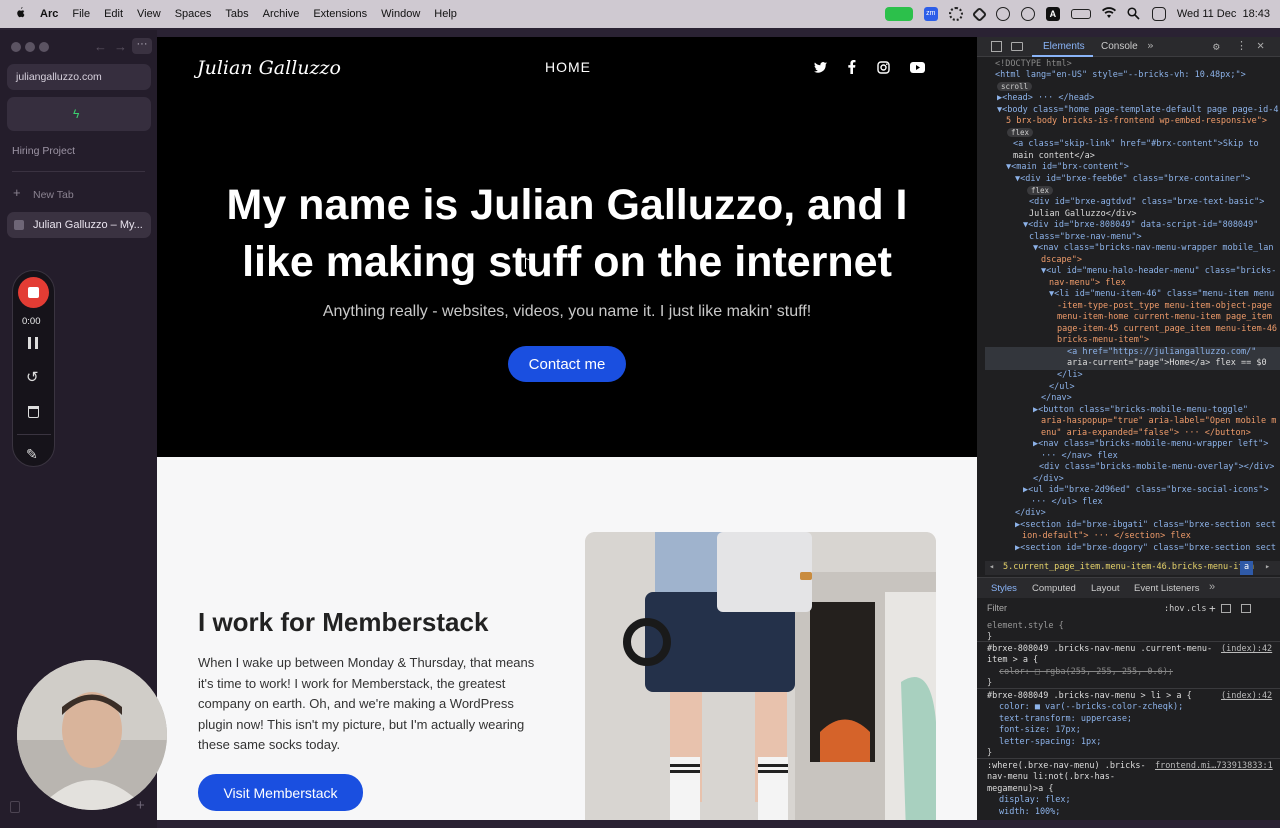  I want to click on apple-menu-icon, so click(20, 14).